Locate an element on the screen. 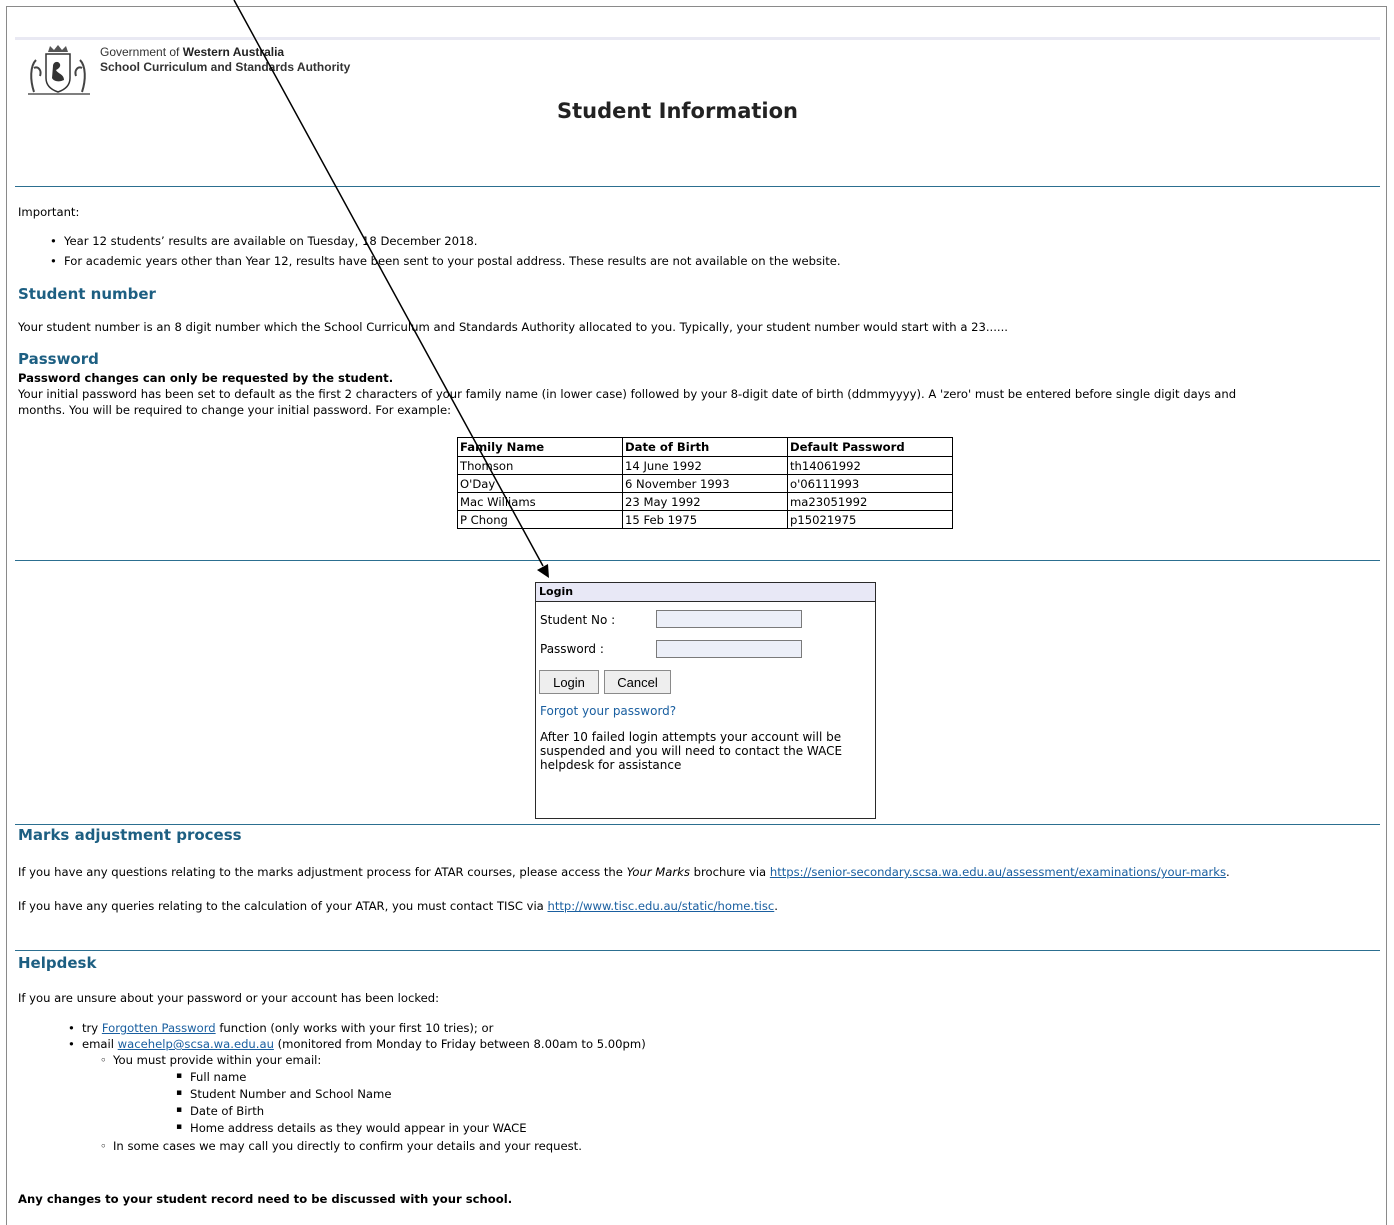 The width and height of the screenshot is (1394, 1225). table-row: O'Day 6 November 1993 o'06111993 is located at coordinates (705, 483).